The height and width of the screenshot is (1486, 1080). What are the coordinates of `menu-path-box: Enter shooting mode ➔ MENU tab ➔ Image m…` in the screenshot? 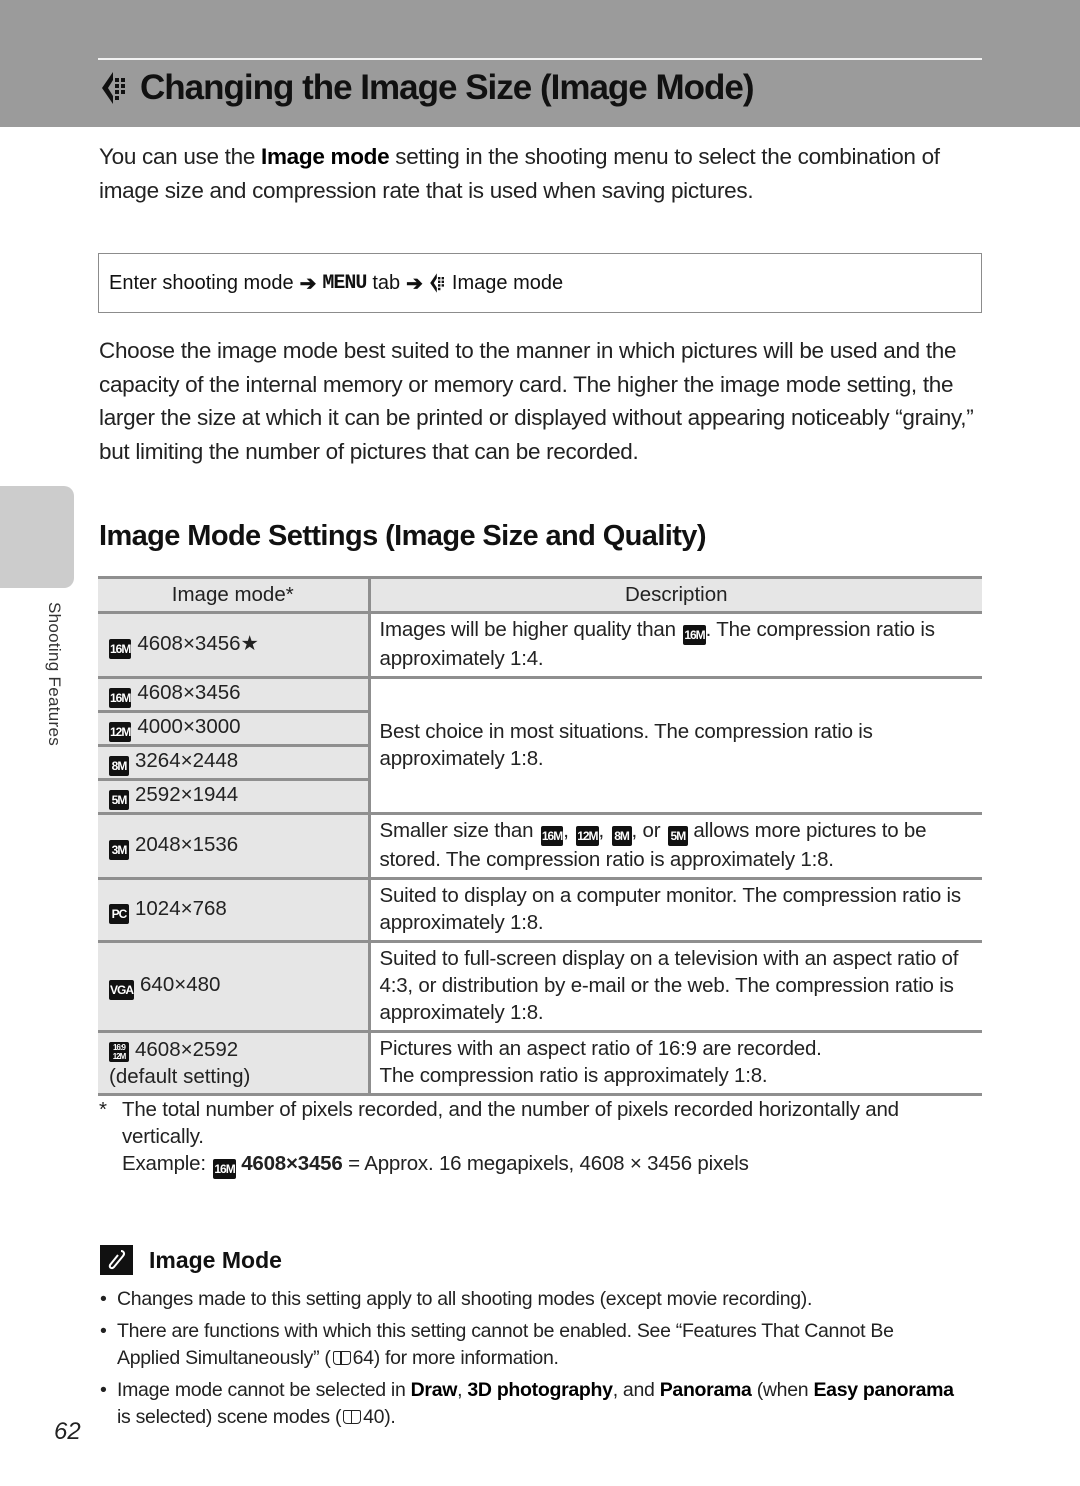 It's located at (540, 283).